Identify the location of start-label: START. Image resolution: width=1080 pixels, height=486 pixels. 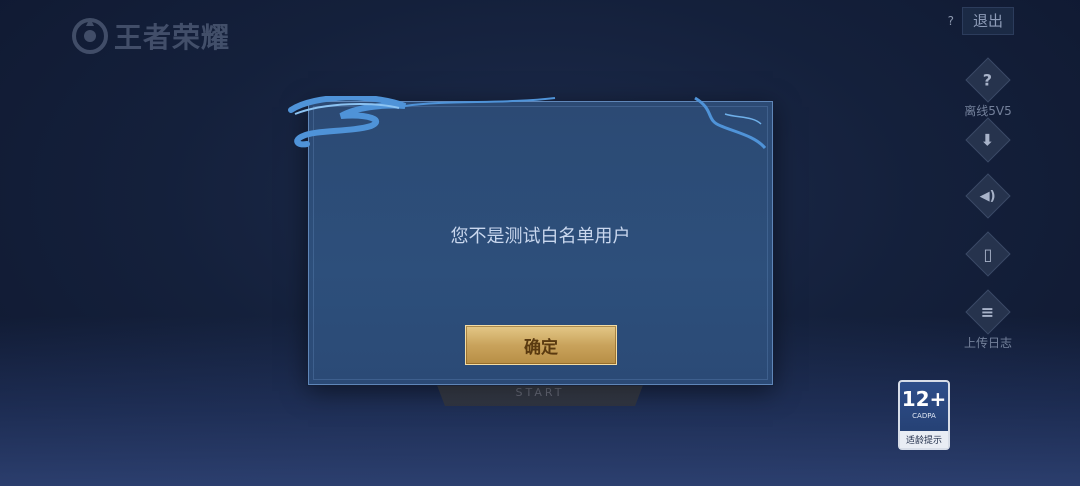
(540, 392).